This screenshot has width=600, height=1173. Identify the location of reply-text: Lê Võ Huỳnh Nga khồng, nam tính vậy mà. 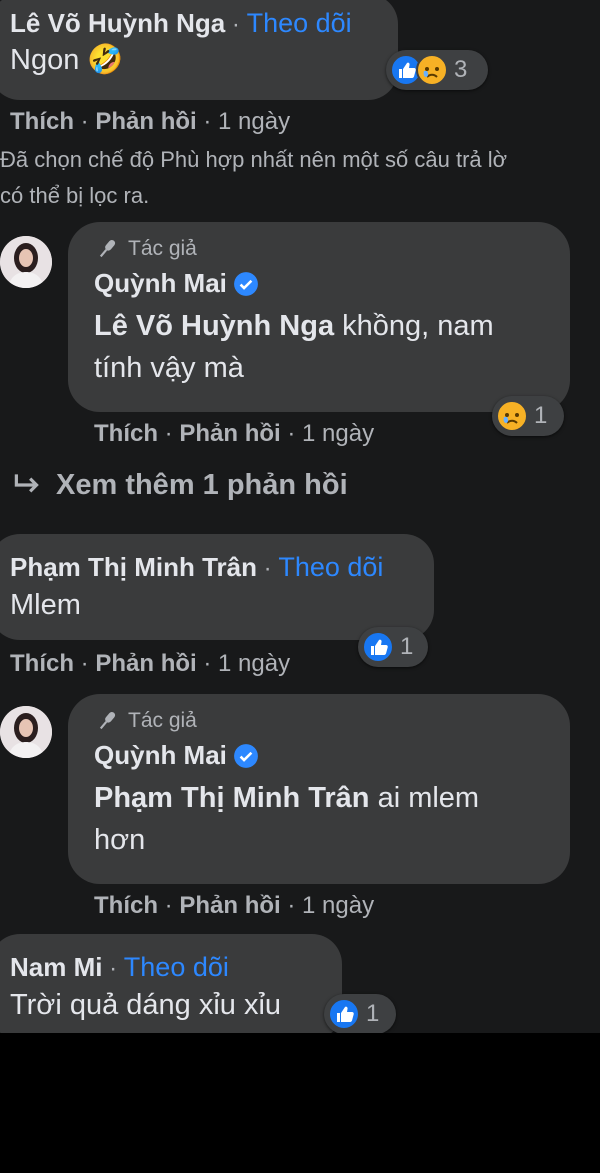
(294, 347).